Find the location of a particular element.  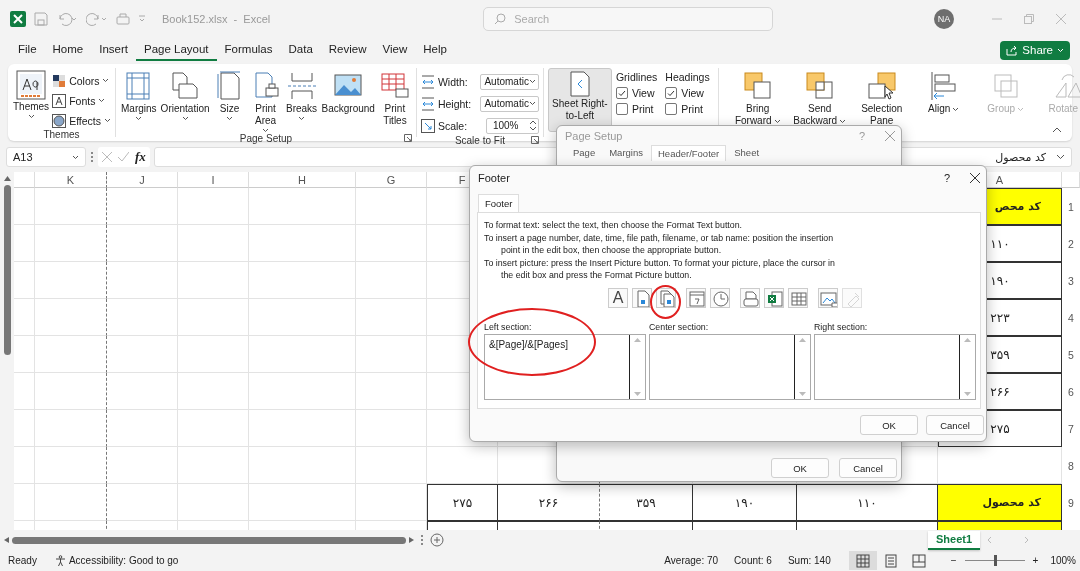

table-cell: کد محصول is located at coordinates (1000, 502).